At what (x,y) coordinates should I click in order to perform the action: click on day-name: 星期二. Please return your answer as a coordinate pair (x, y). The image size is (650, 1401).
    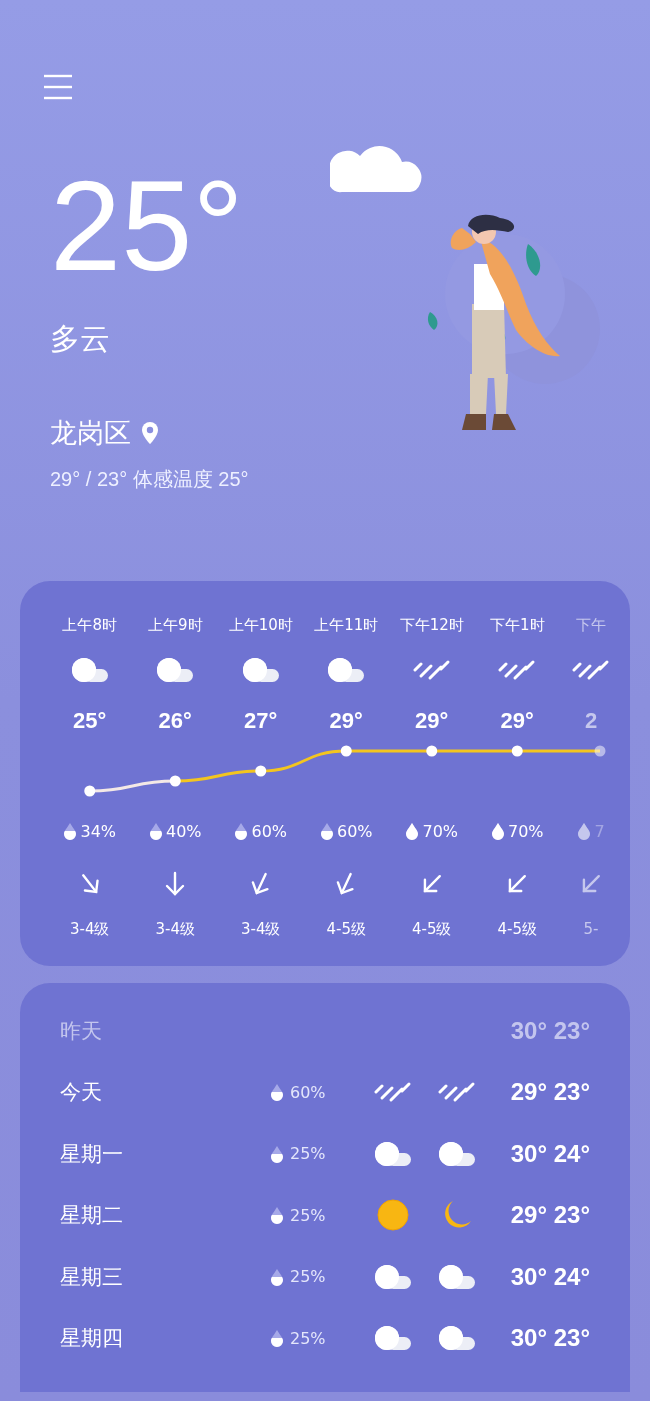
    Looking at the image, I should click on (92, 1216).